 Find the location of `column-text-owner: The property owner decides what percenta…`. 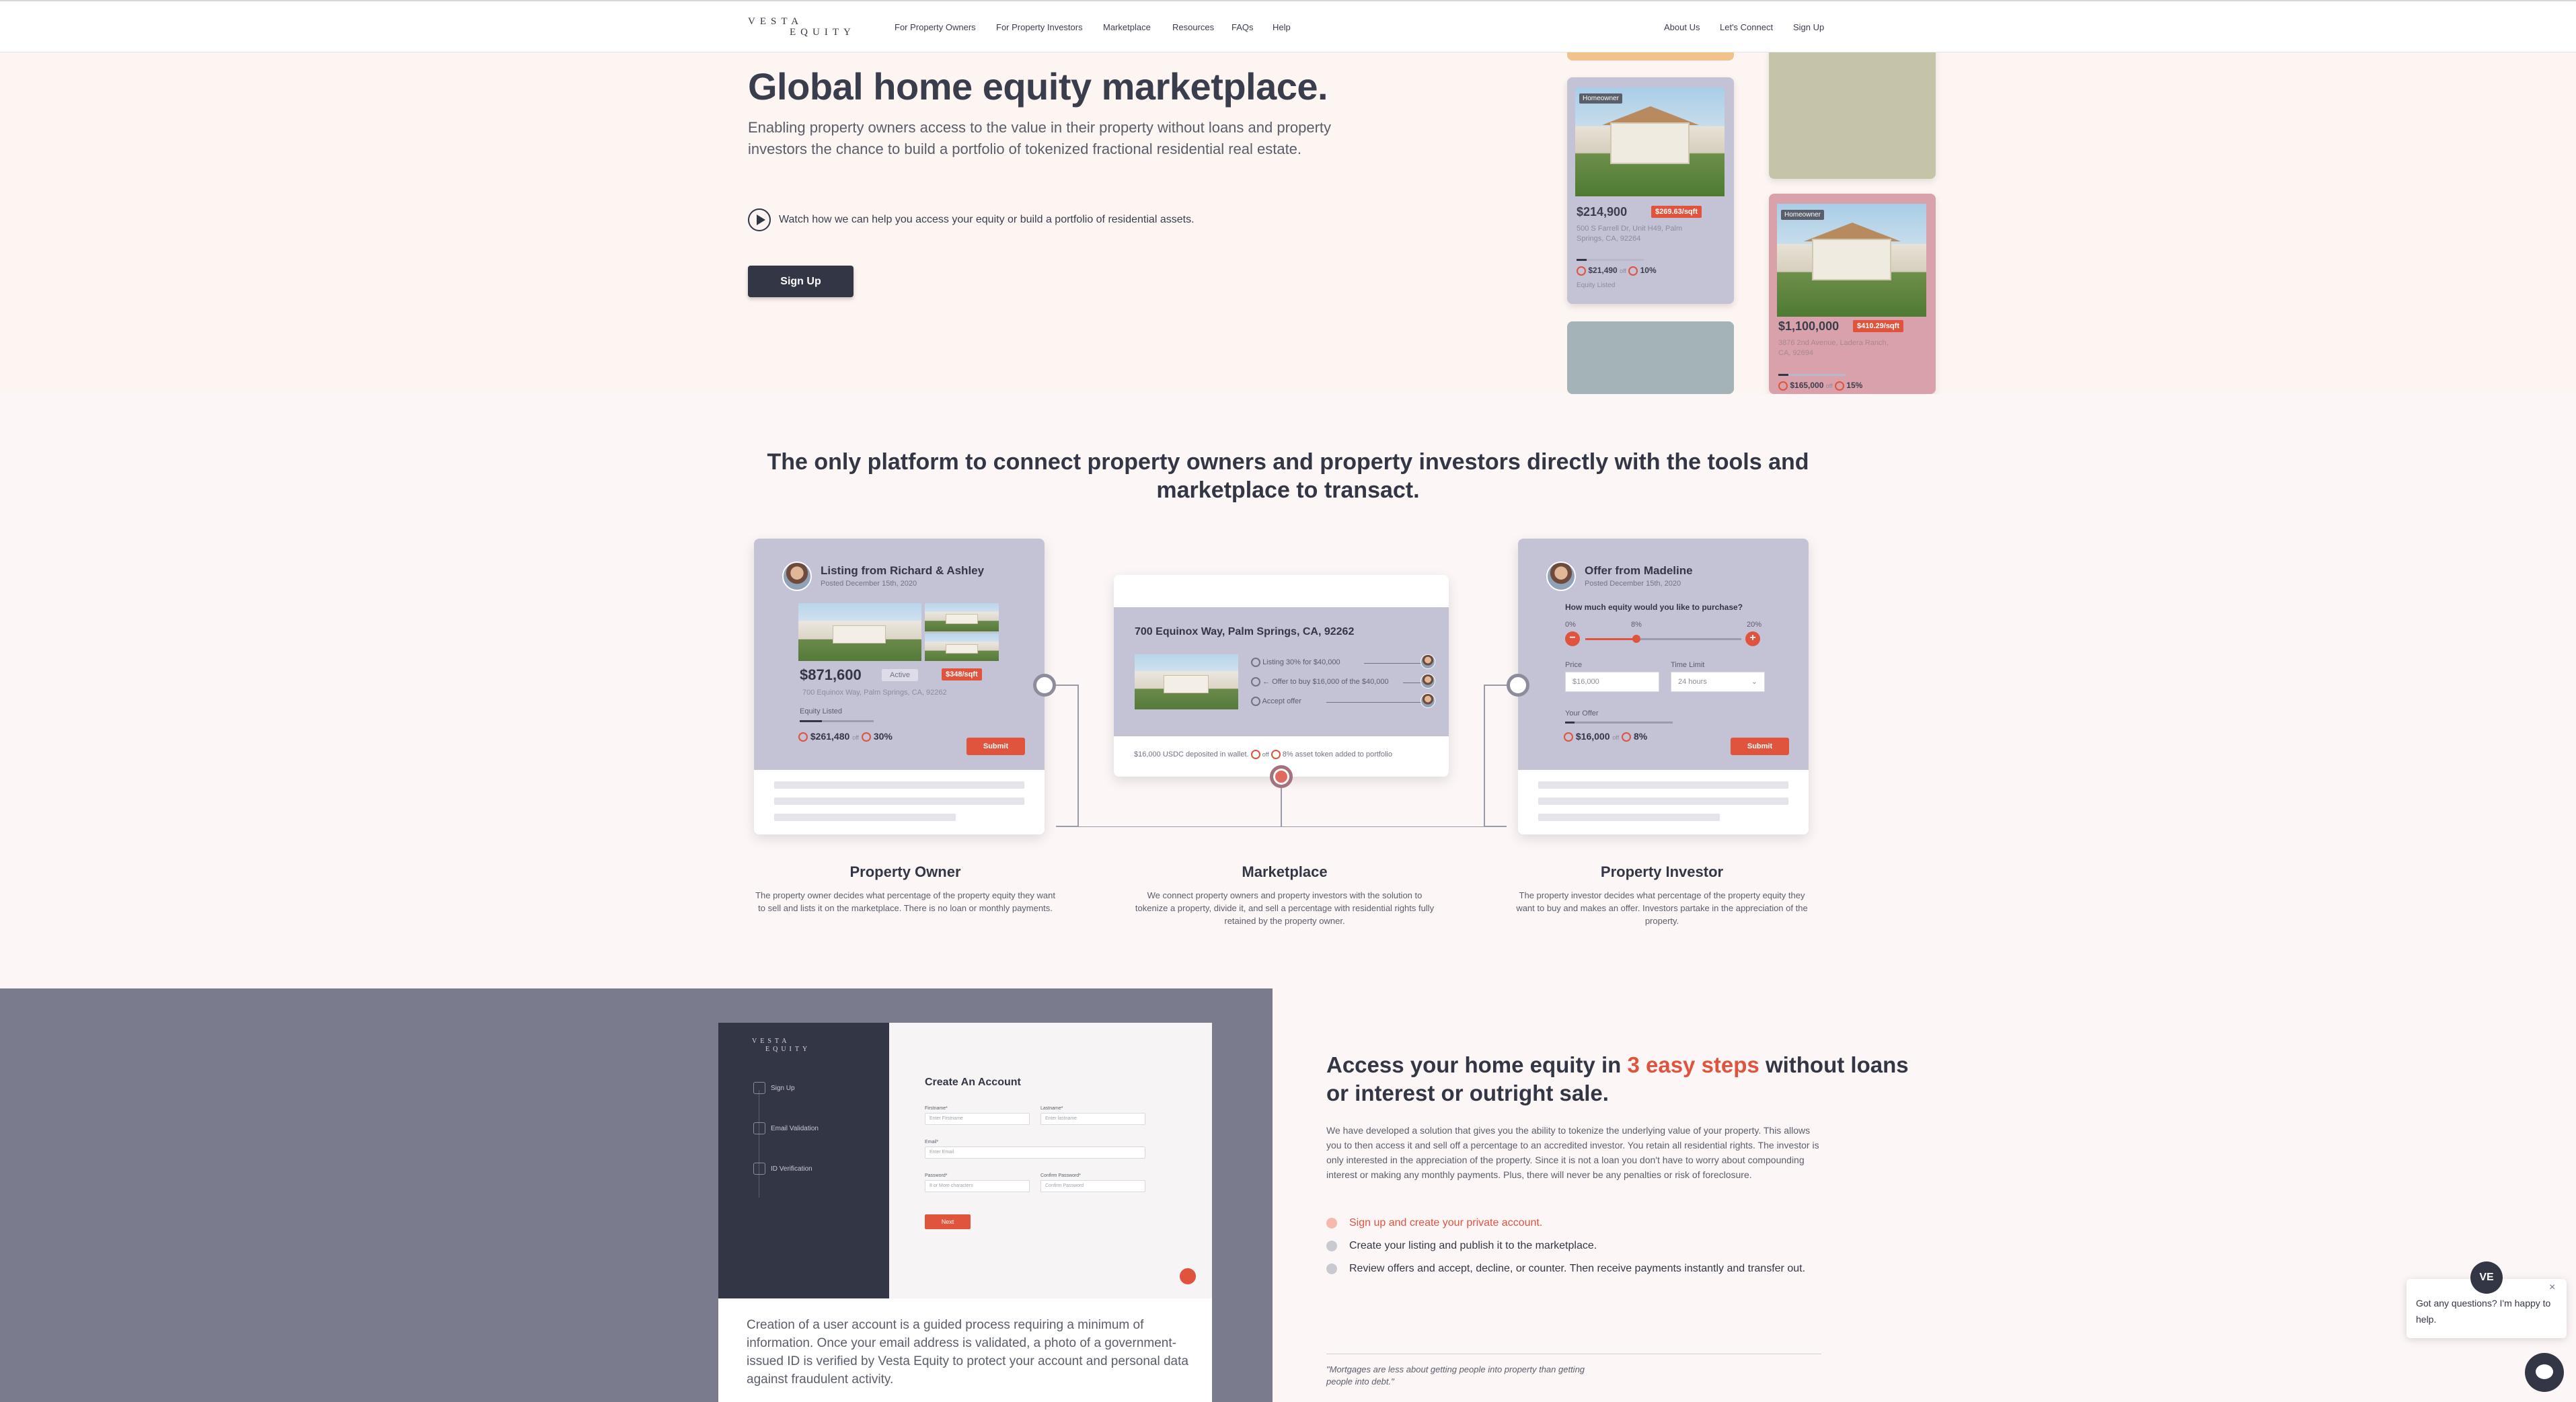

column-text-owner: The property owner decides what percenta… is located at coordinates (905, 902).